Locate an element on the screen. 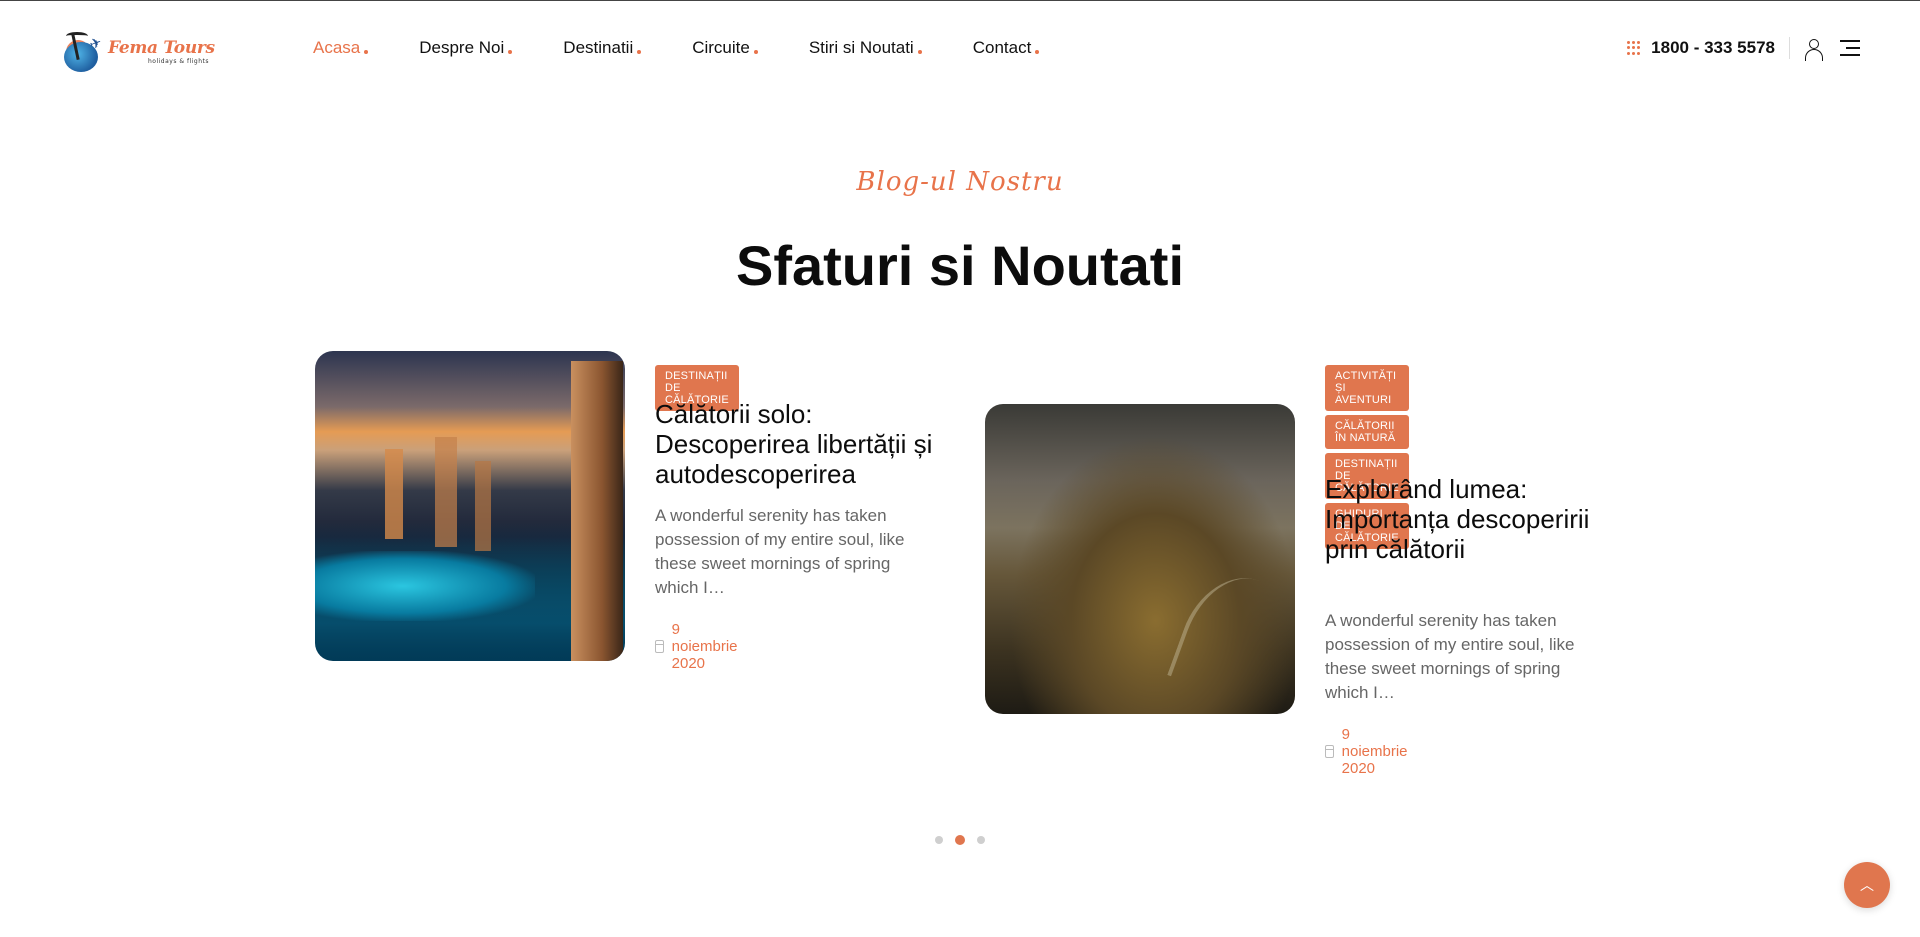  nav-label: Contact is located at coordinates (1002, 47).